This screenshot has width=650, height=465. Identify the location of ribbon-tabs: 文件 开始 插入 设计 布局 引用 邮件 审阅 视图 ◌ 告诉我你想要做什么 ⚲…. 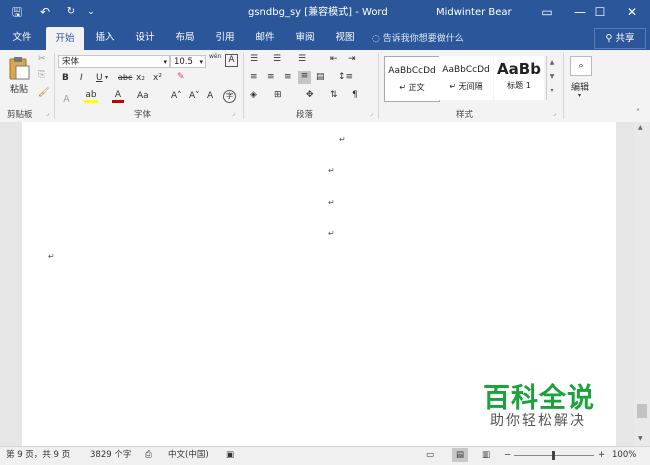
(325, 37).